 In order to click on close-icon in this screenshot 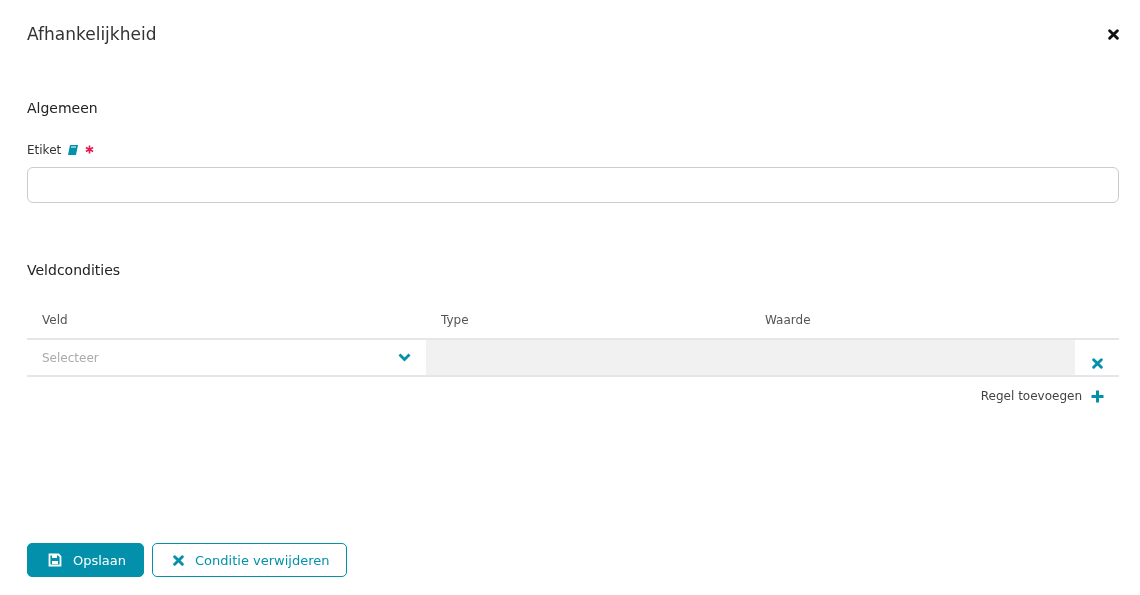, I will do `click(1113, 34)`.